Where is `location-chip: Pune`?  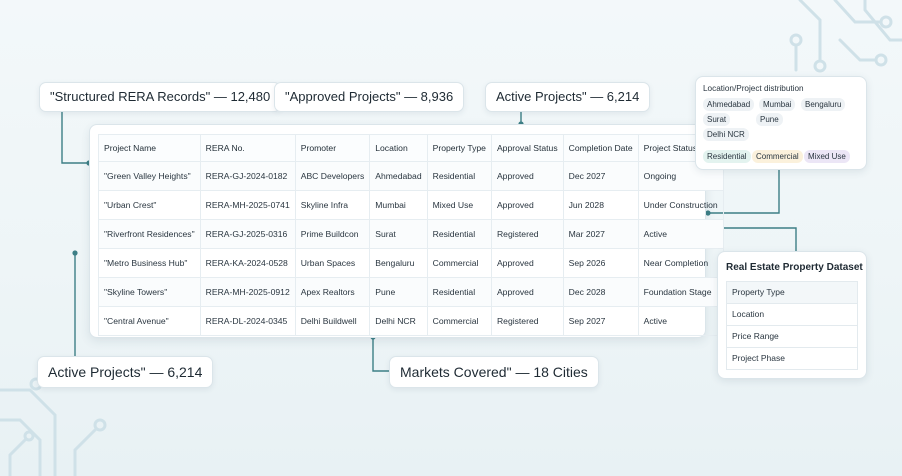
location-chip: Pune is located at coordinates (769, 119).